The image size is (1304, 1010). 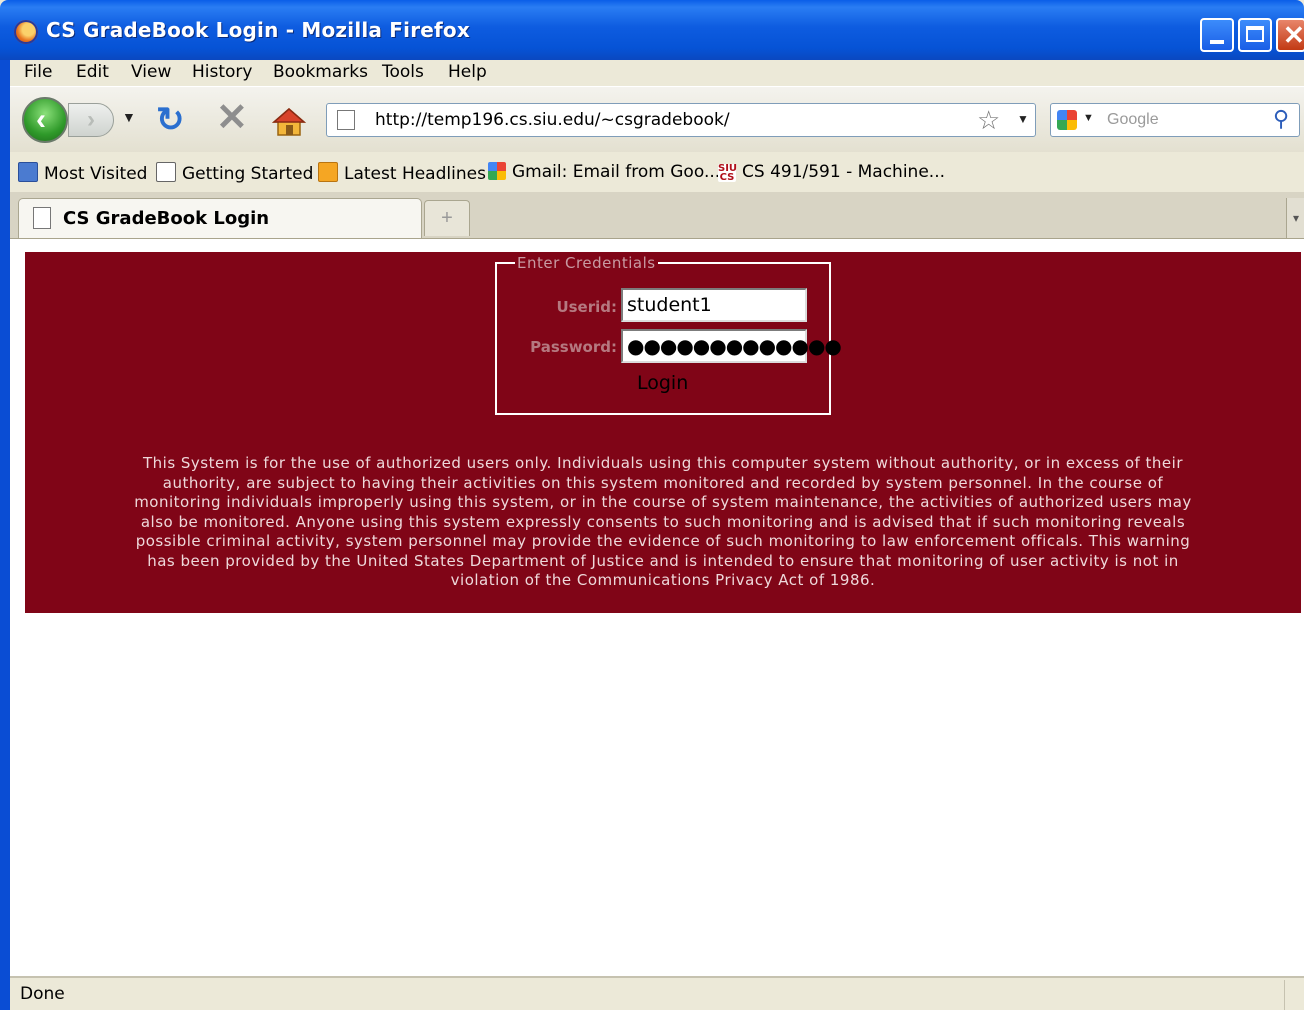 I want to click on bookmark-star-icon: ☆, so click(x=988, y=120).